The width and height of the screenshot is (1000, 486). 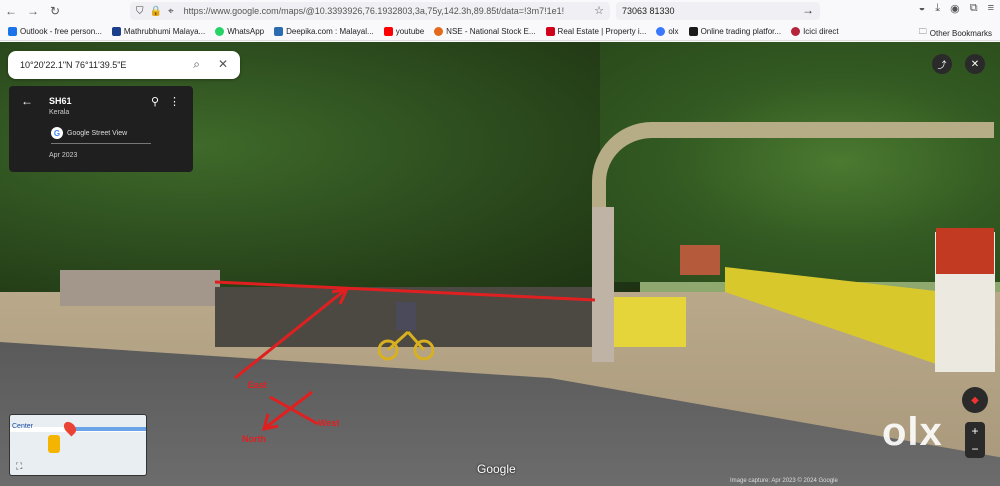 What do you see at coordinates (60, 101) in the screenshot?
I see `card-title: SH61` at bounding box center [60, 101].